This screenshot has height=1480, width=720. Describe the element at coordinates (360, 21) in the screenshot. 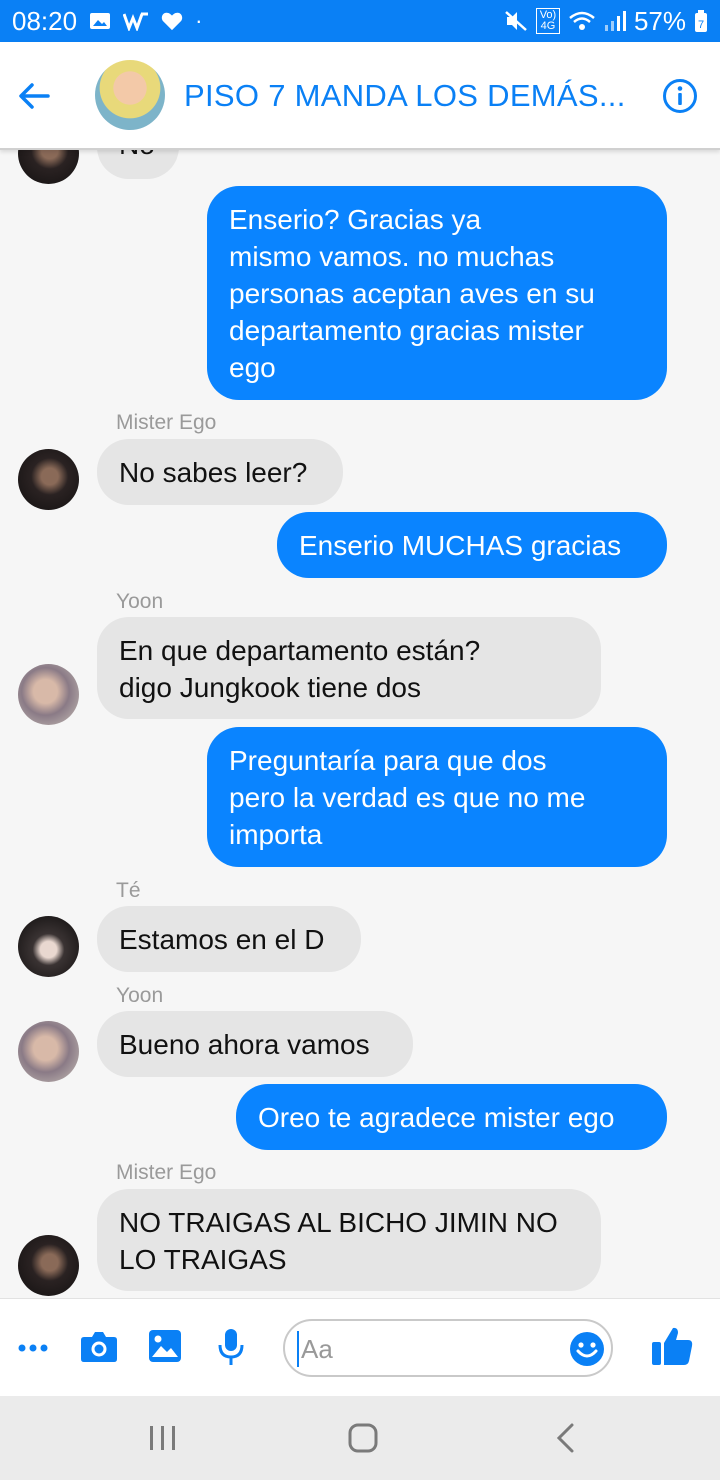

I see `status-bar: 08:20 · Vo) 4G 57% 7` at that location.